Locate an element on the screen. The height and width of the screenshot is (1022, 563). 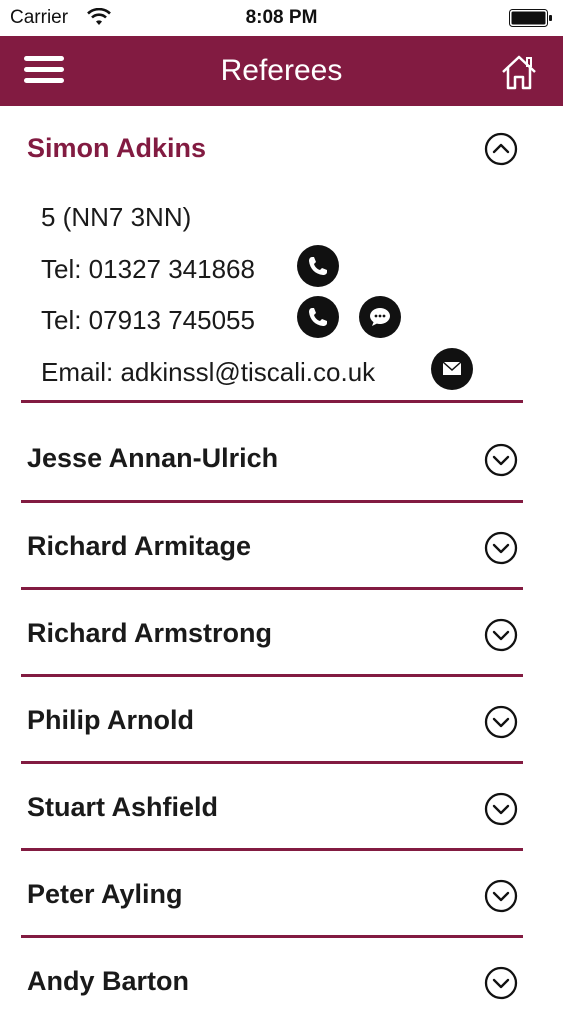
referee-item: Andy Barton is located at coordinates (281, 980).